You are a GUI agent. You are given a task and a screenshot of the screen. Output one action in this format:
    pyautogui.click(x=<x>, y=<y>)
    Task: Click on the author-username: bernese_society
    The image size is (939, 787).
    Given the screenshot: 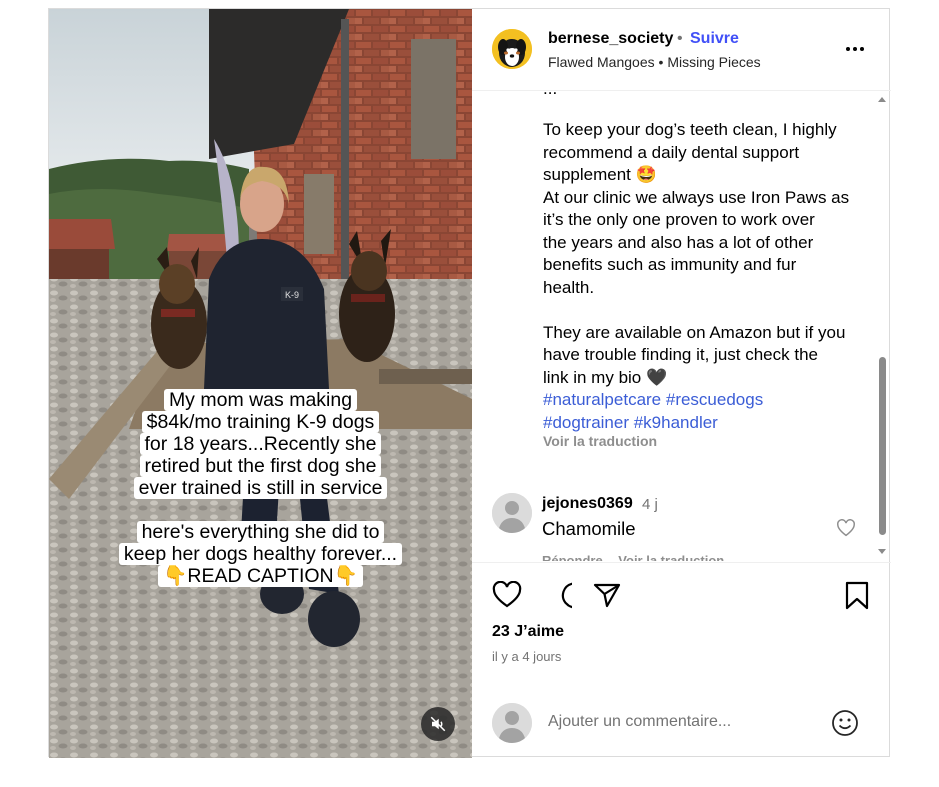 What is the action you would take?
    pyautogui.click(x=610, y=39)
    